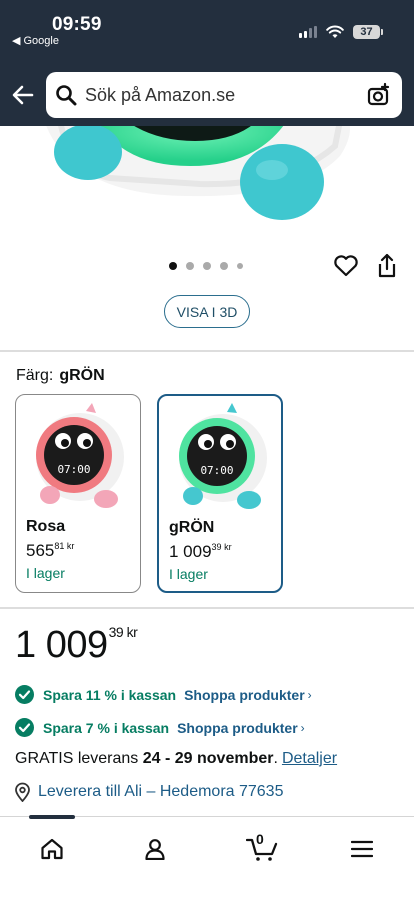 The height and width of the screenshot is (900, 414). What do you see at coordinates (346, 266) in the screenshot?
I see `heart-icon` at bounding box center [346, 266].